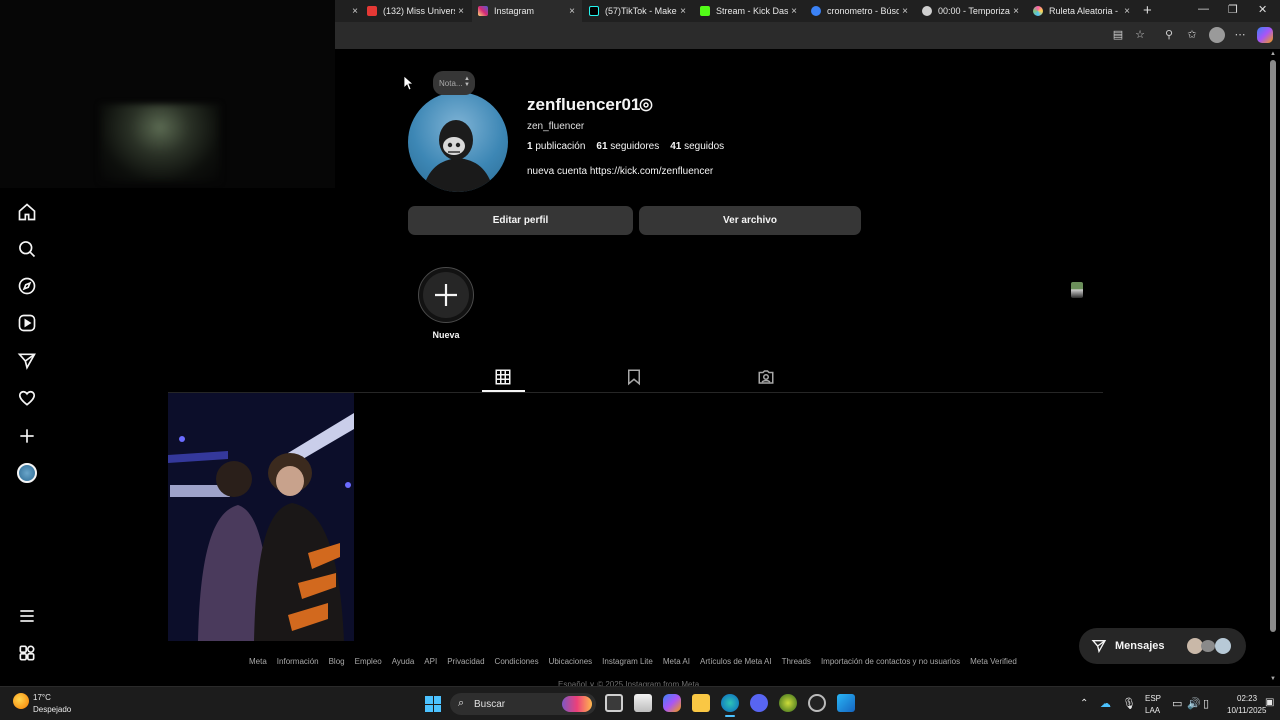  I want to click on edit-profile-button: Editar perfil, so click(520, 220).